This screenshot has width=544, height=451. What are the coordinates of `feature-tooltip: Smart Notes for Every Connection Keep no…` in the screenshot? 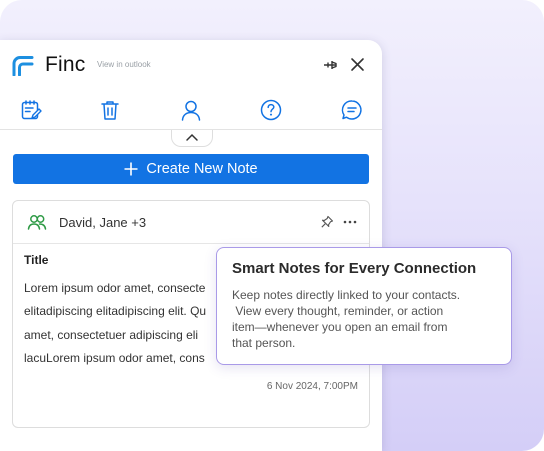 It's located at (364, 306).